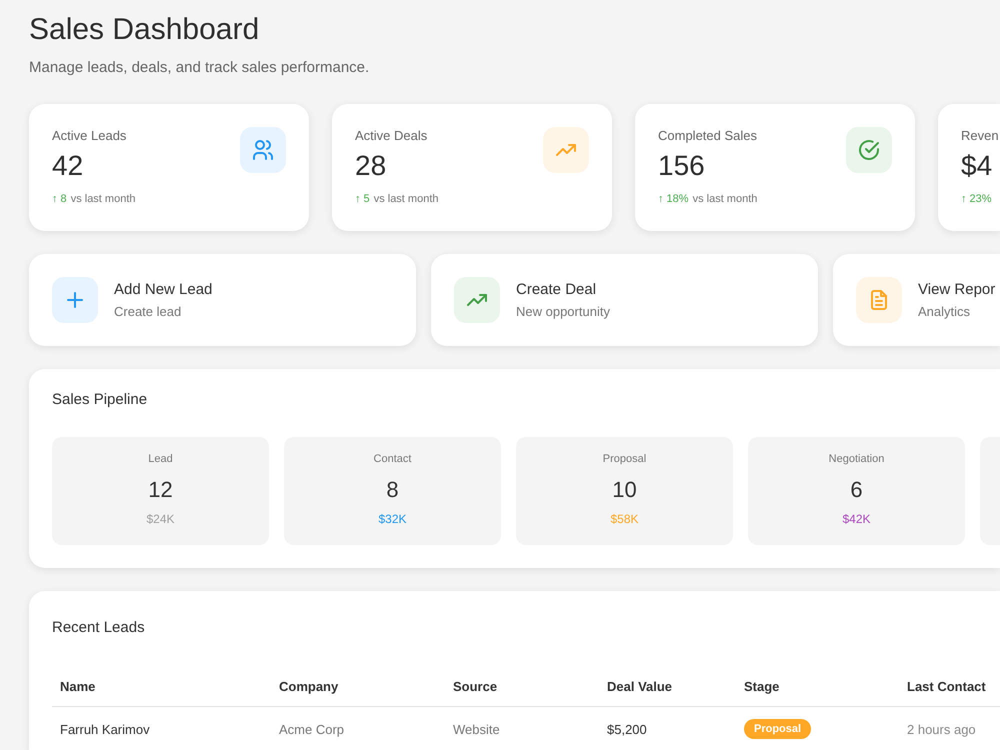 The image size is (1000, 750). I want to click on source-cell-text: Website, so click(476, 729).